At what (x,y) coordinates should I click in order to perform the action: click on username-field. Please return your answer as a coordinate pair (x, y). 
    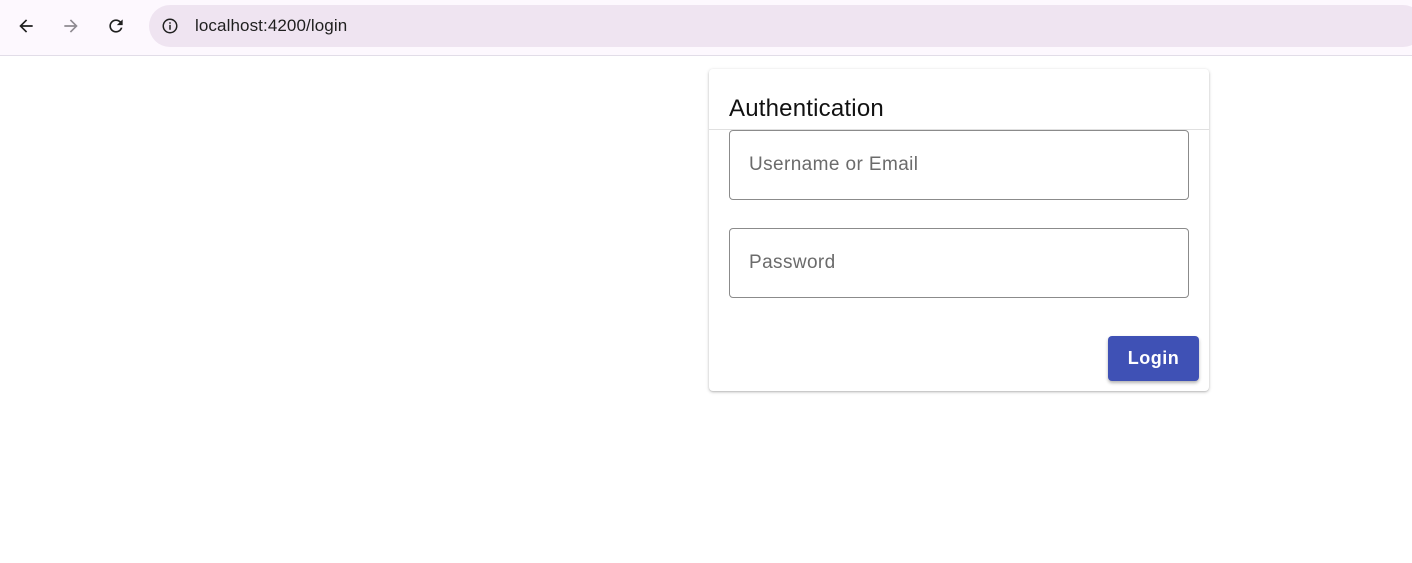
    Looking at the image, I should click on (959, 165).